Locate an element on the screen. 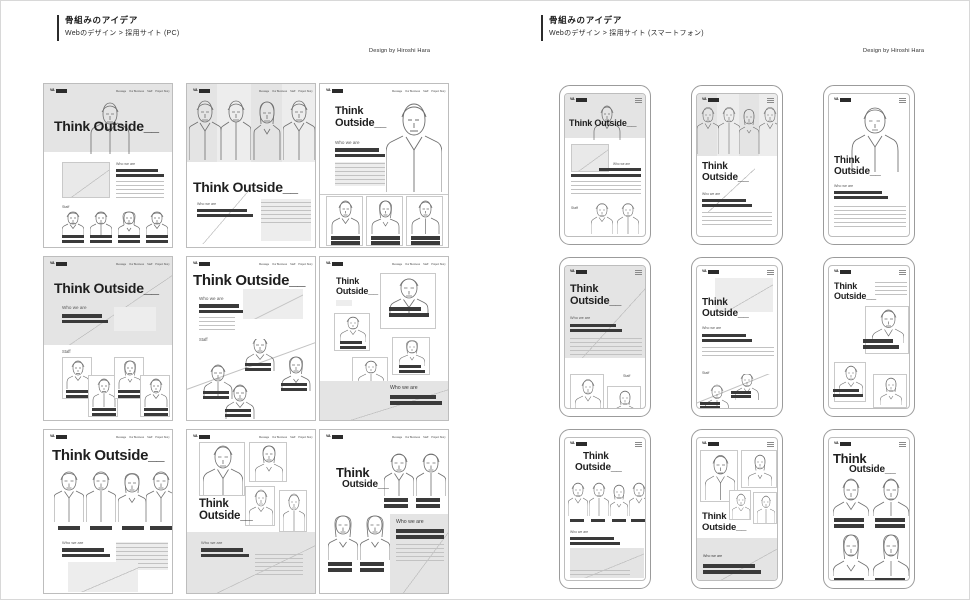  sp-wireframe-3: VA Think Outside__ Who we are is located at coordinates (869, 165).